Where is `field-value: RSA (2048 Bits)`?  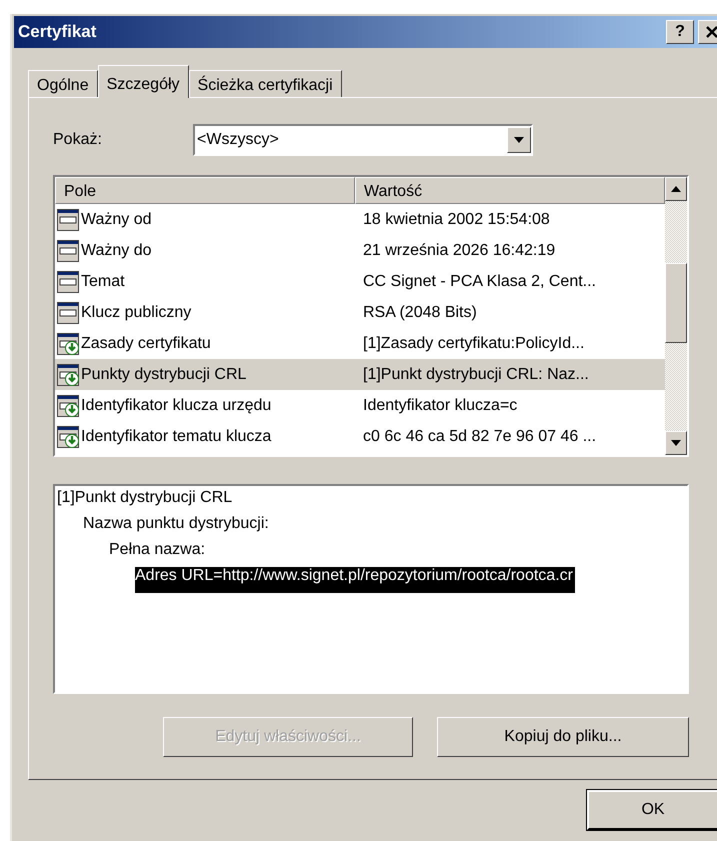 field-value: RSA (2048 Bits) is located at coordinates (420, 313).